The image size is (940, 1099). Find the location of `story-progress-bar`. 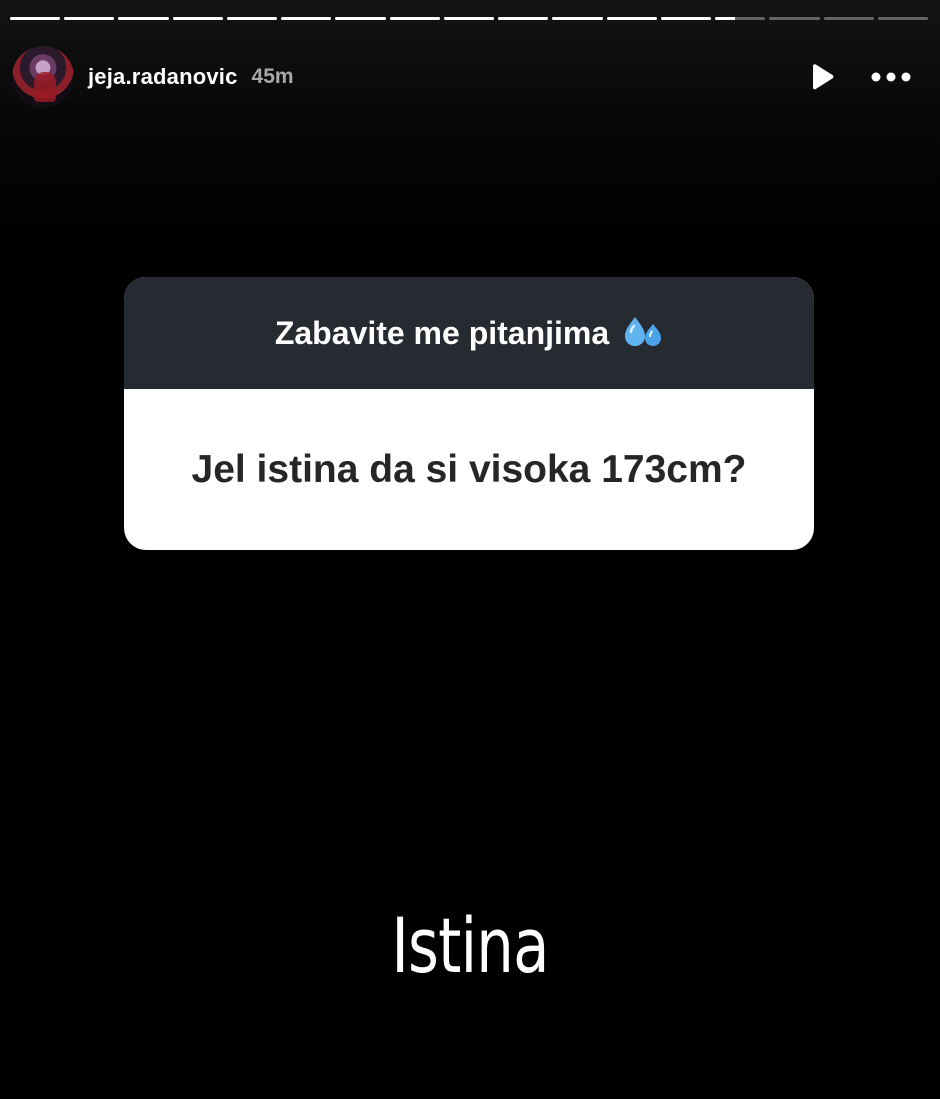

story-progress-bar is located at coordinates (469, 19).